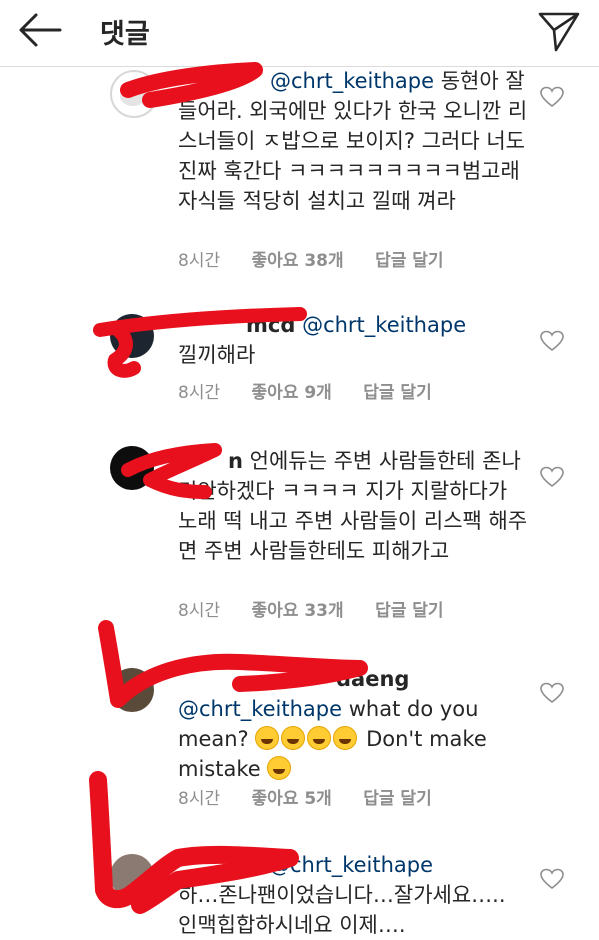 The image size is (599, 940). I want to click on comment-meta: 8시간 좋아요 9개 답글 달기, so click(318, 390).